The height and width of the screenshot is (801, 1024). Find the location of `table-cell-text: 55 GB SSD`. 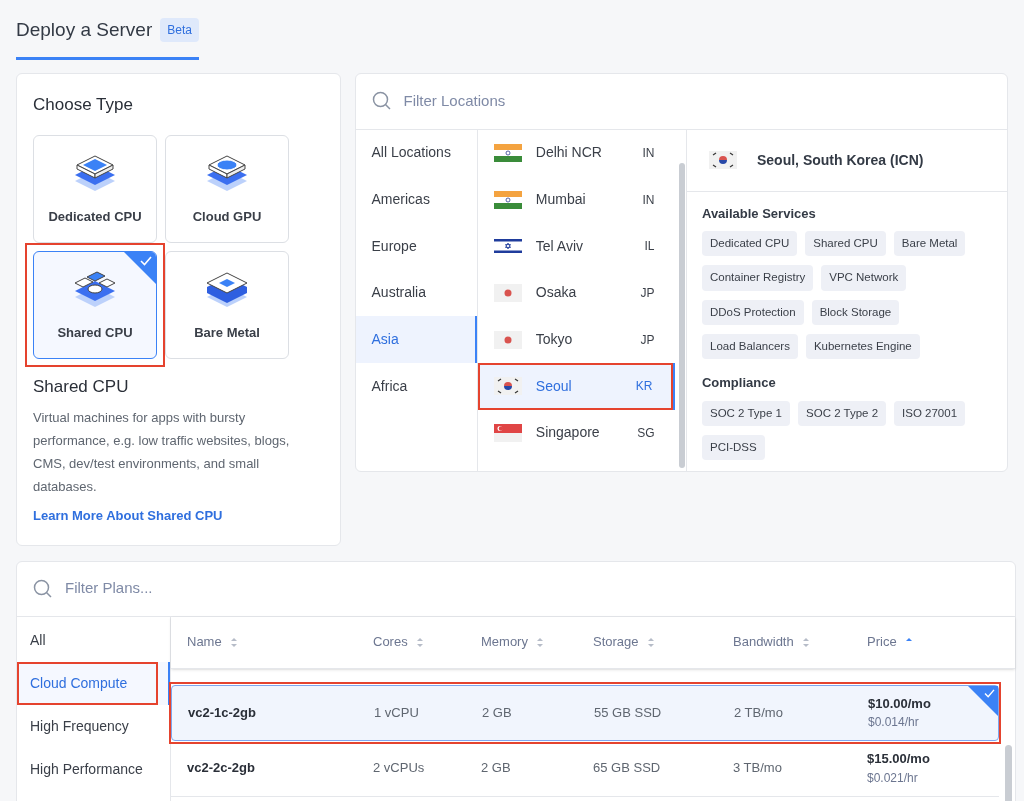

table-cell-text: 55 GB SSD is located at coordinates (628, 712).